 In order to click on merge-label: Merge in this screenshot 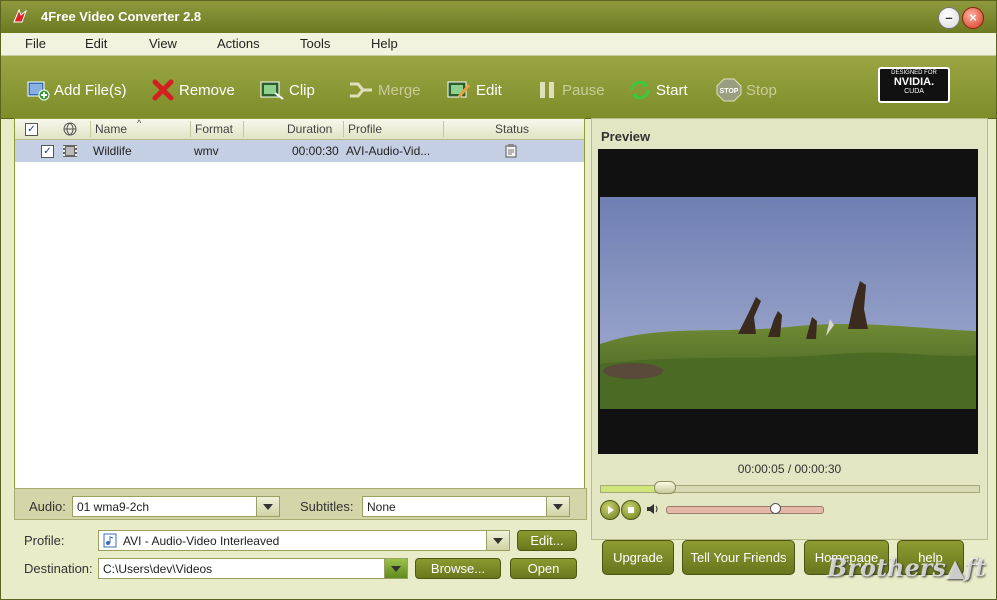, I will do `click(399, 90)`.